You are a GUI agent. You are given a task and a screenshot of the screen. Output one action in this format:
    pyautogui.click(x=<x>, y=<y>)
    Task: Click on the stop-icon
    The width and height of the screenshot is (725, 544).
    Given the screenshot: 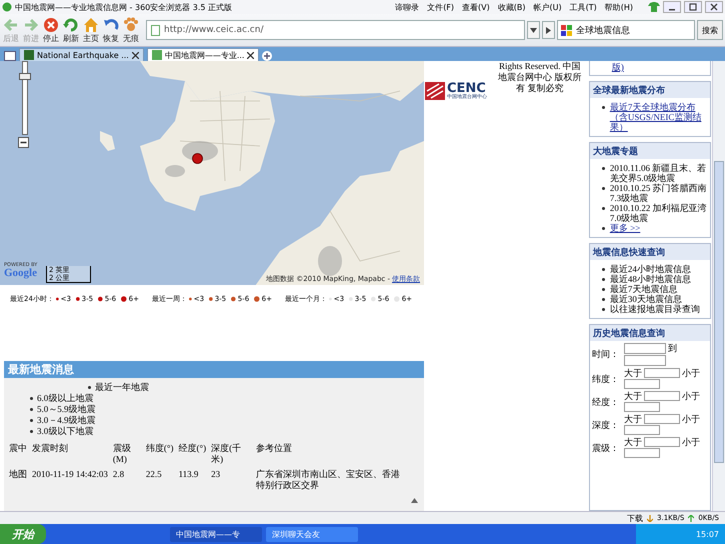 What is the action you would take?
    pyautogui.click(x=51, y=24)
    